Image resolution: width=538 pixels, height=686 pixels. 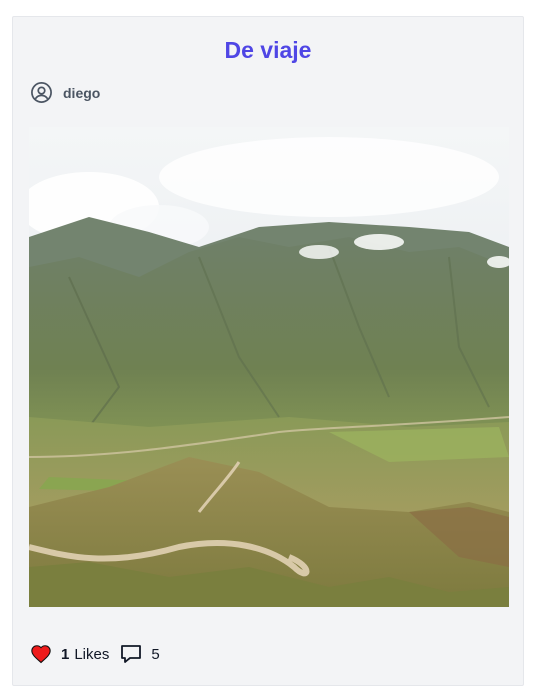 I want to click on like-label: Likes, so click(x=92, y=654).